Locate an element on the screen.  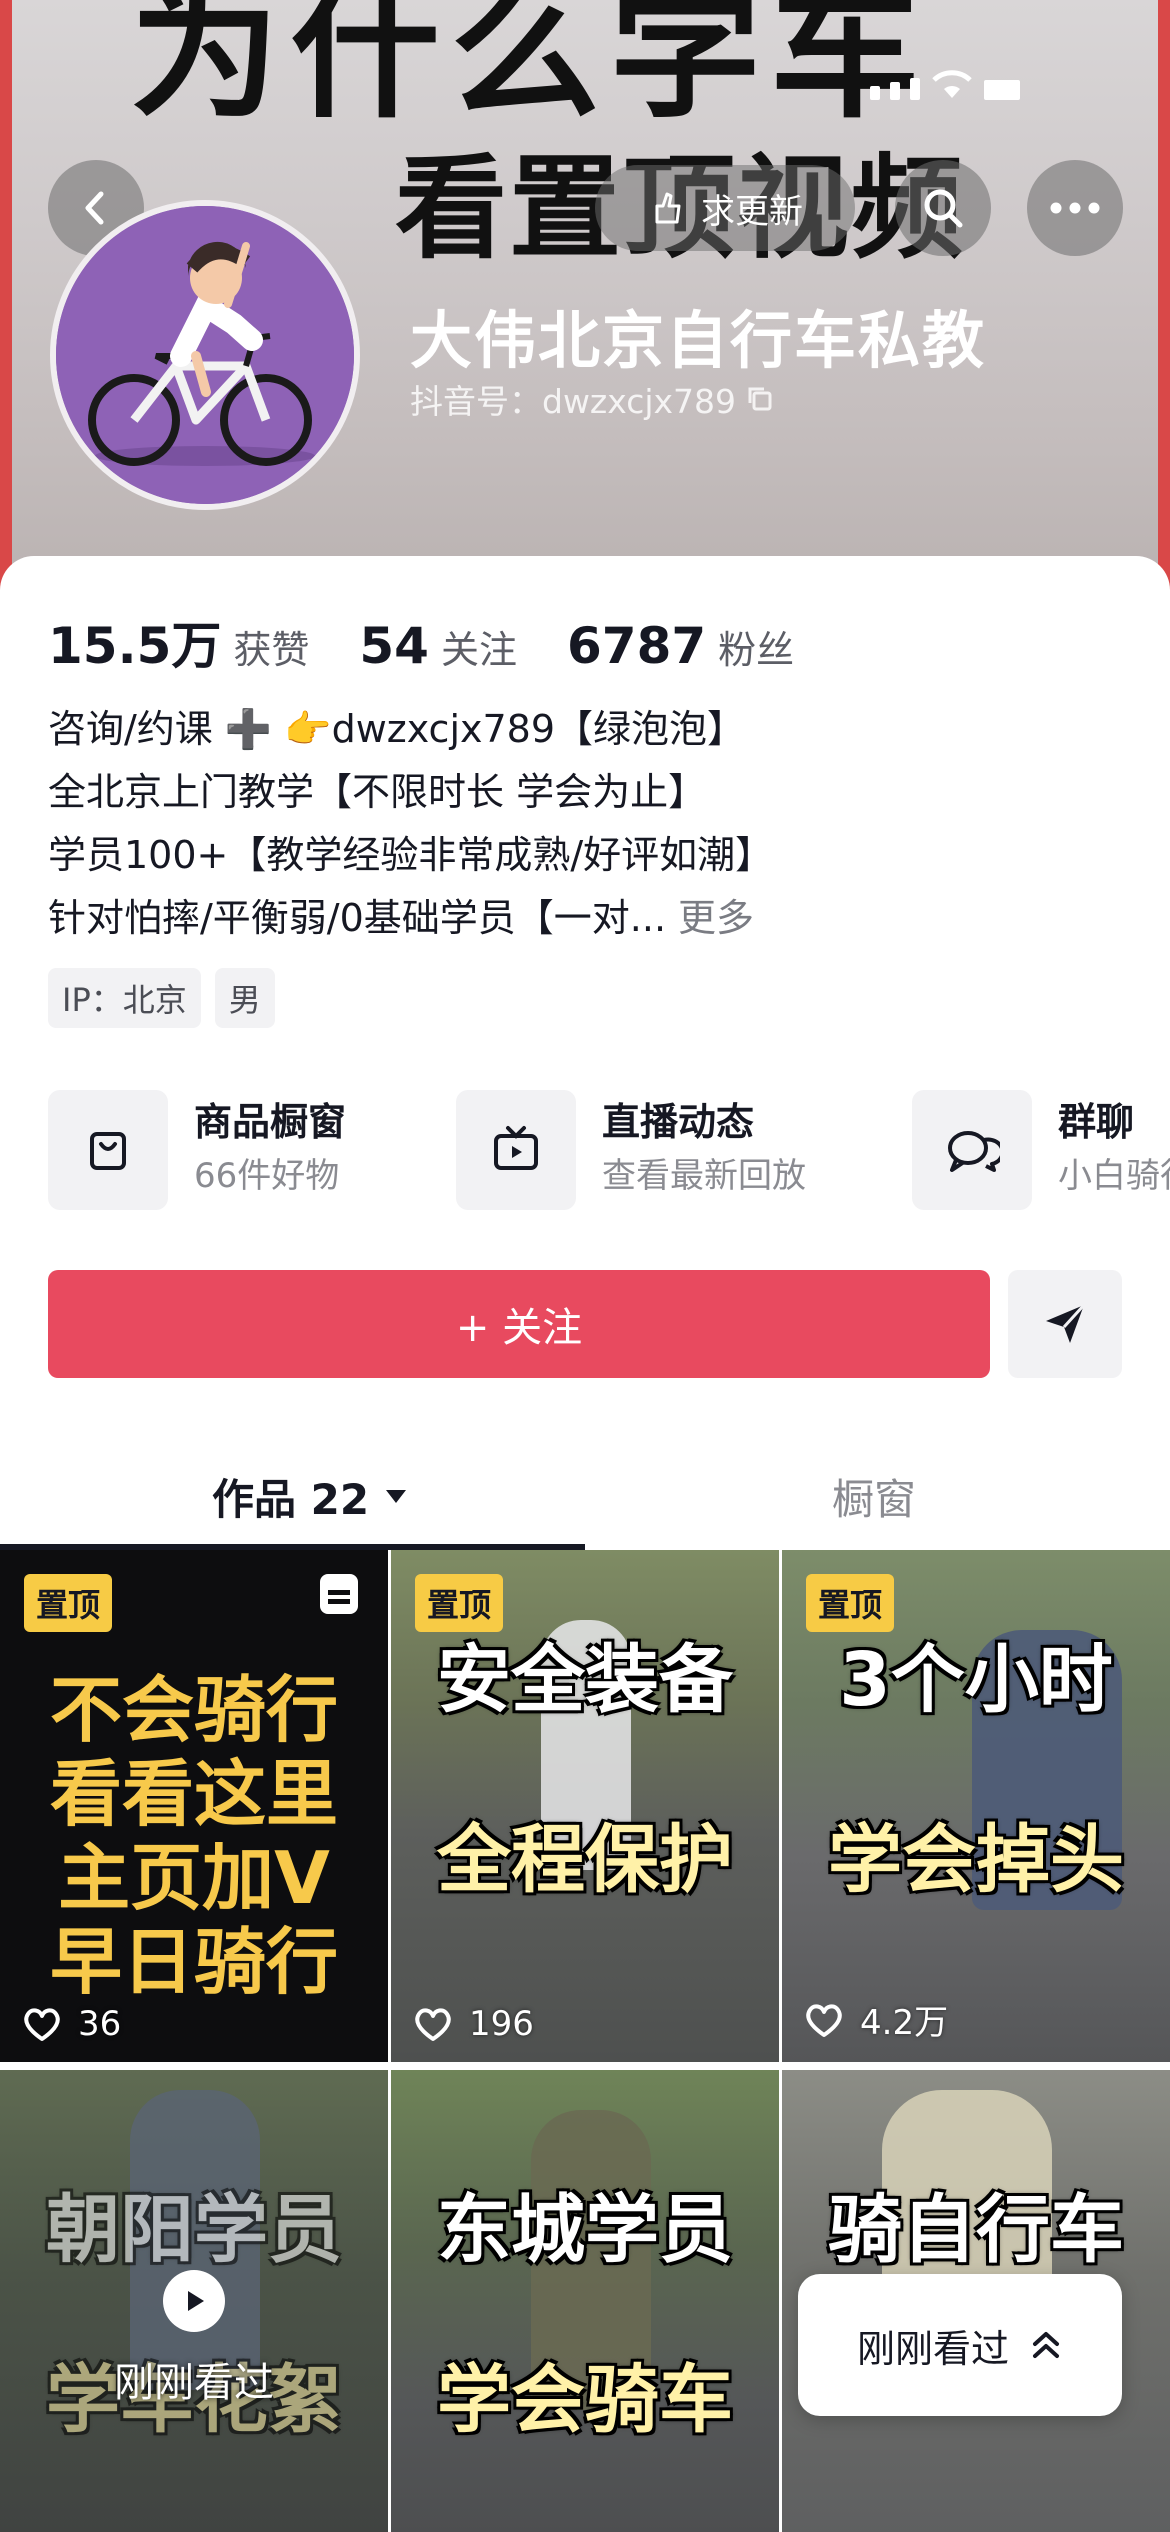
direct-message-button is located at coordinates (1065, 1324).